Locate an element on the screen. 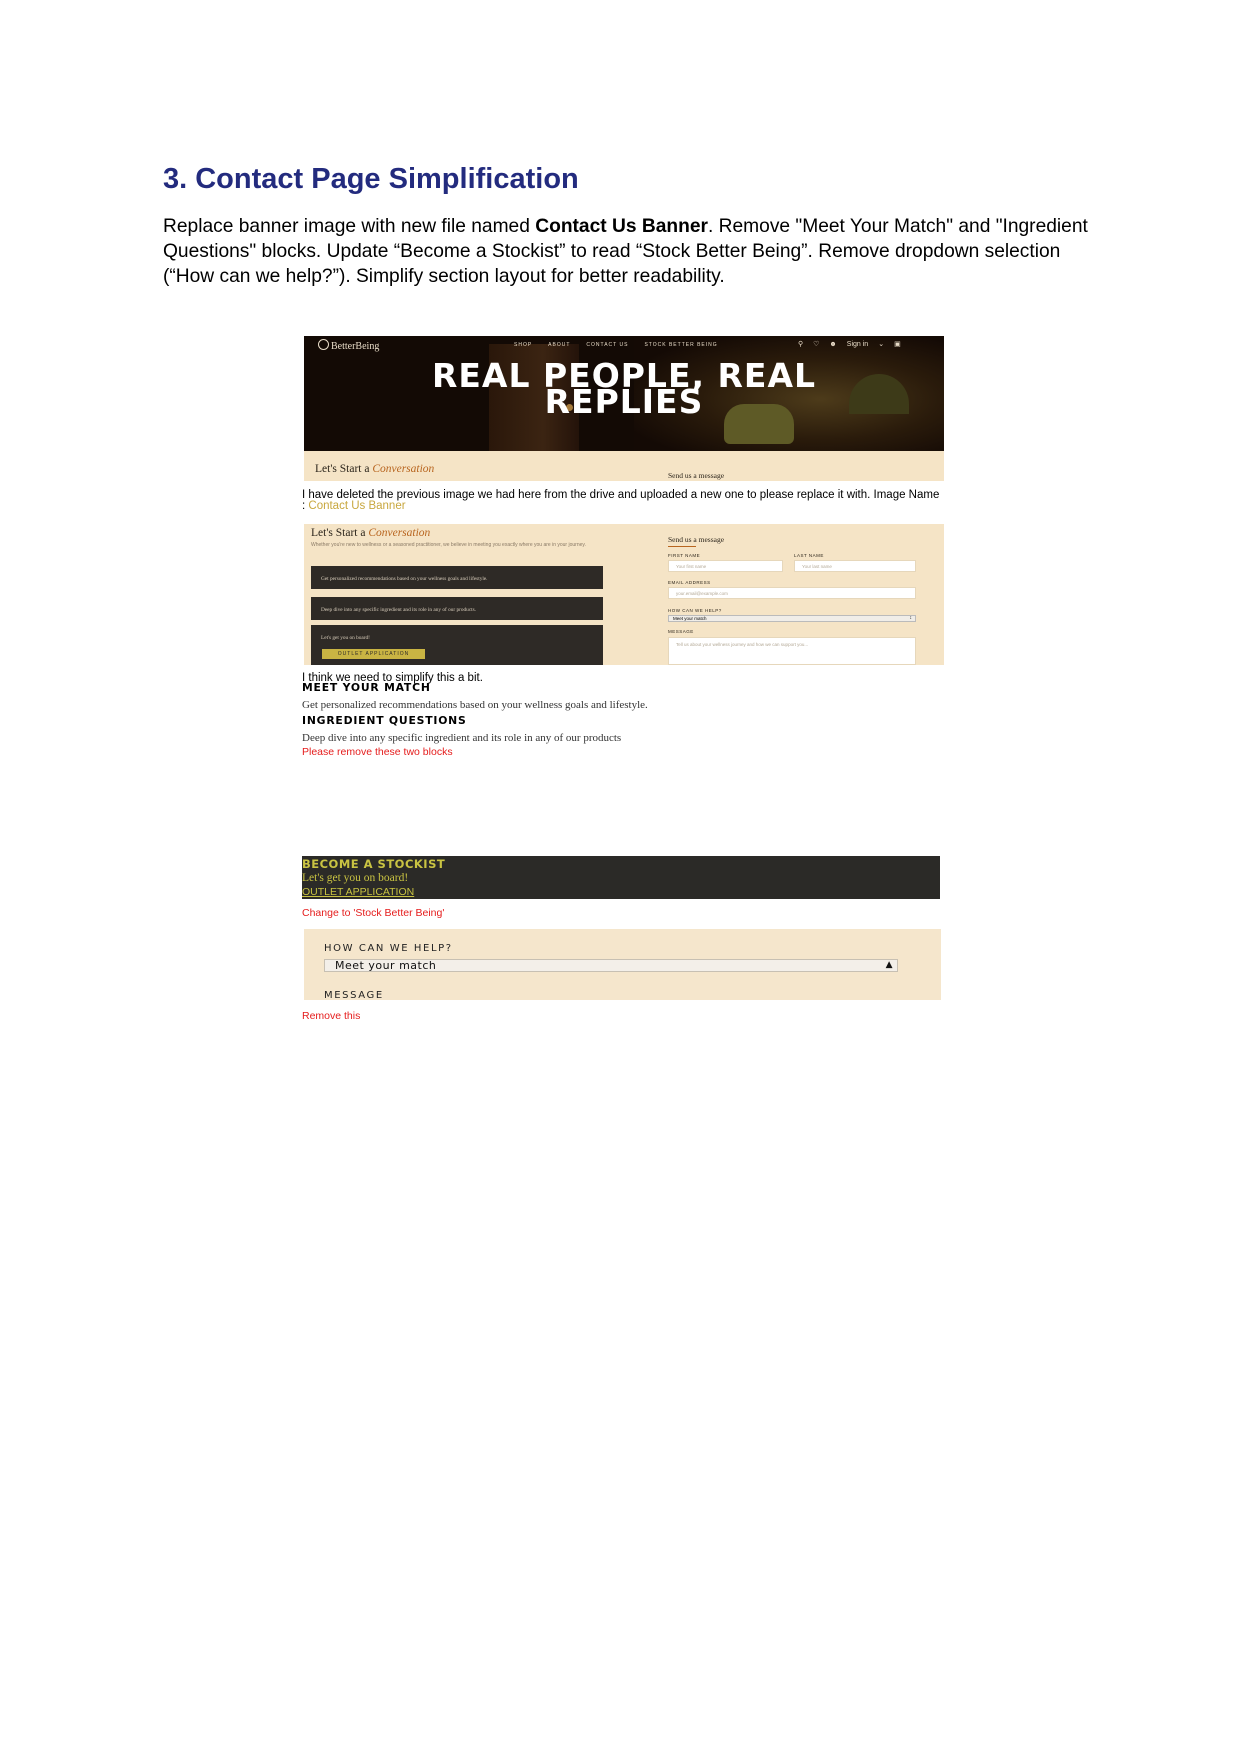  nav-icons: ⚲ ♡ ☻ Sign in ⌄ ▣ is located at coordinates (849, 344).